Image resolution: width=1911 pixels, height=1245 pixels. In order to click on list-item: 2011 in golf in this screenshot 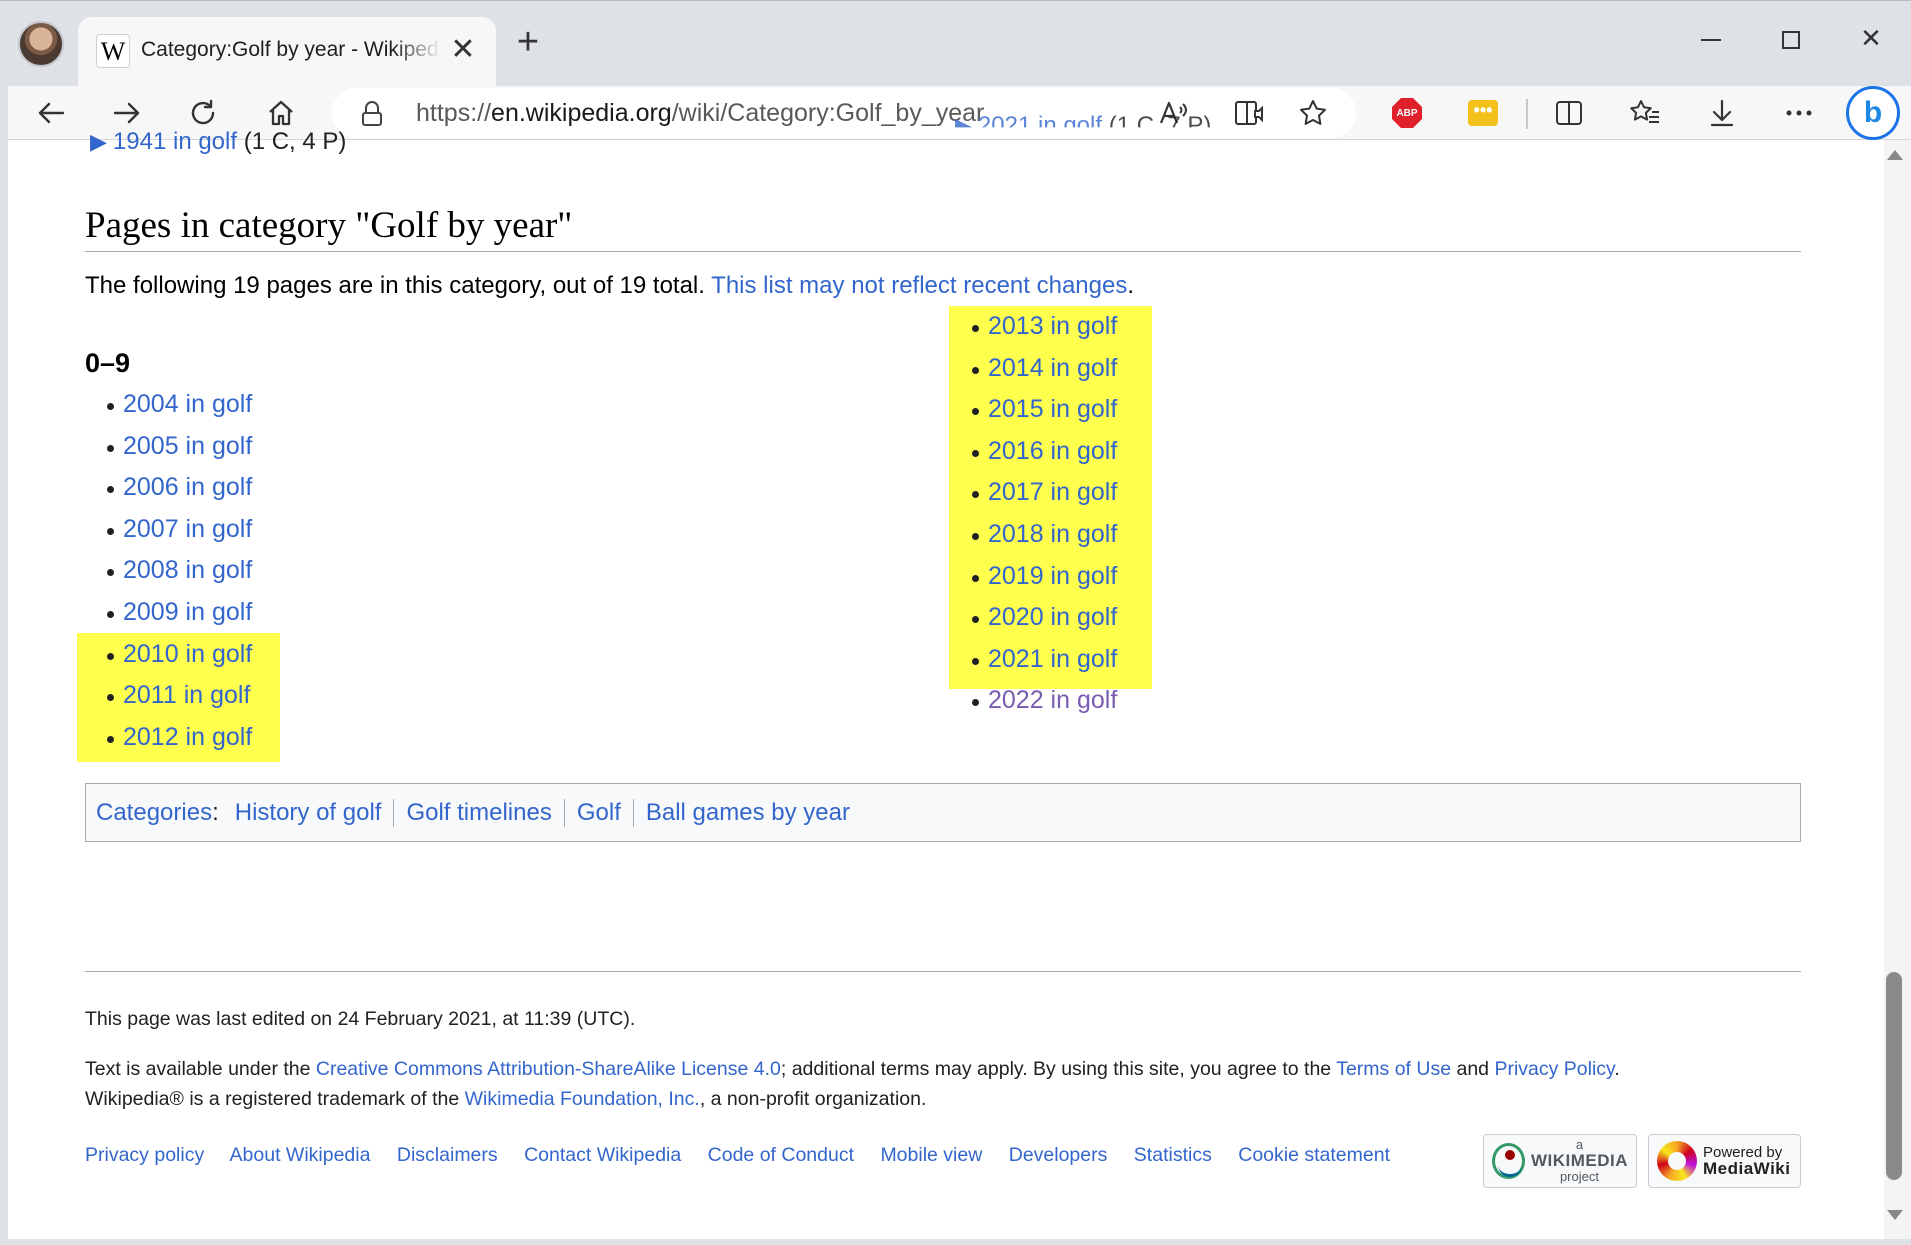, I will do `click(168, 696)`.